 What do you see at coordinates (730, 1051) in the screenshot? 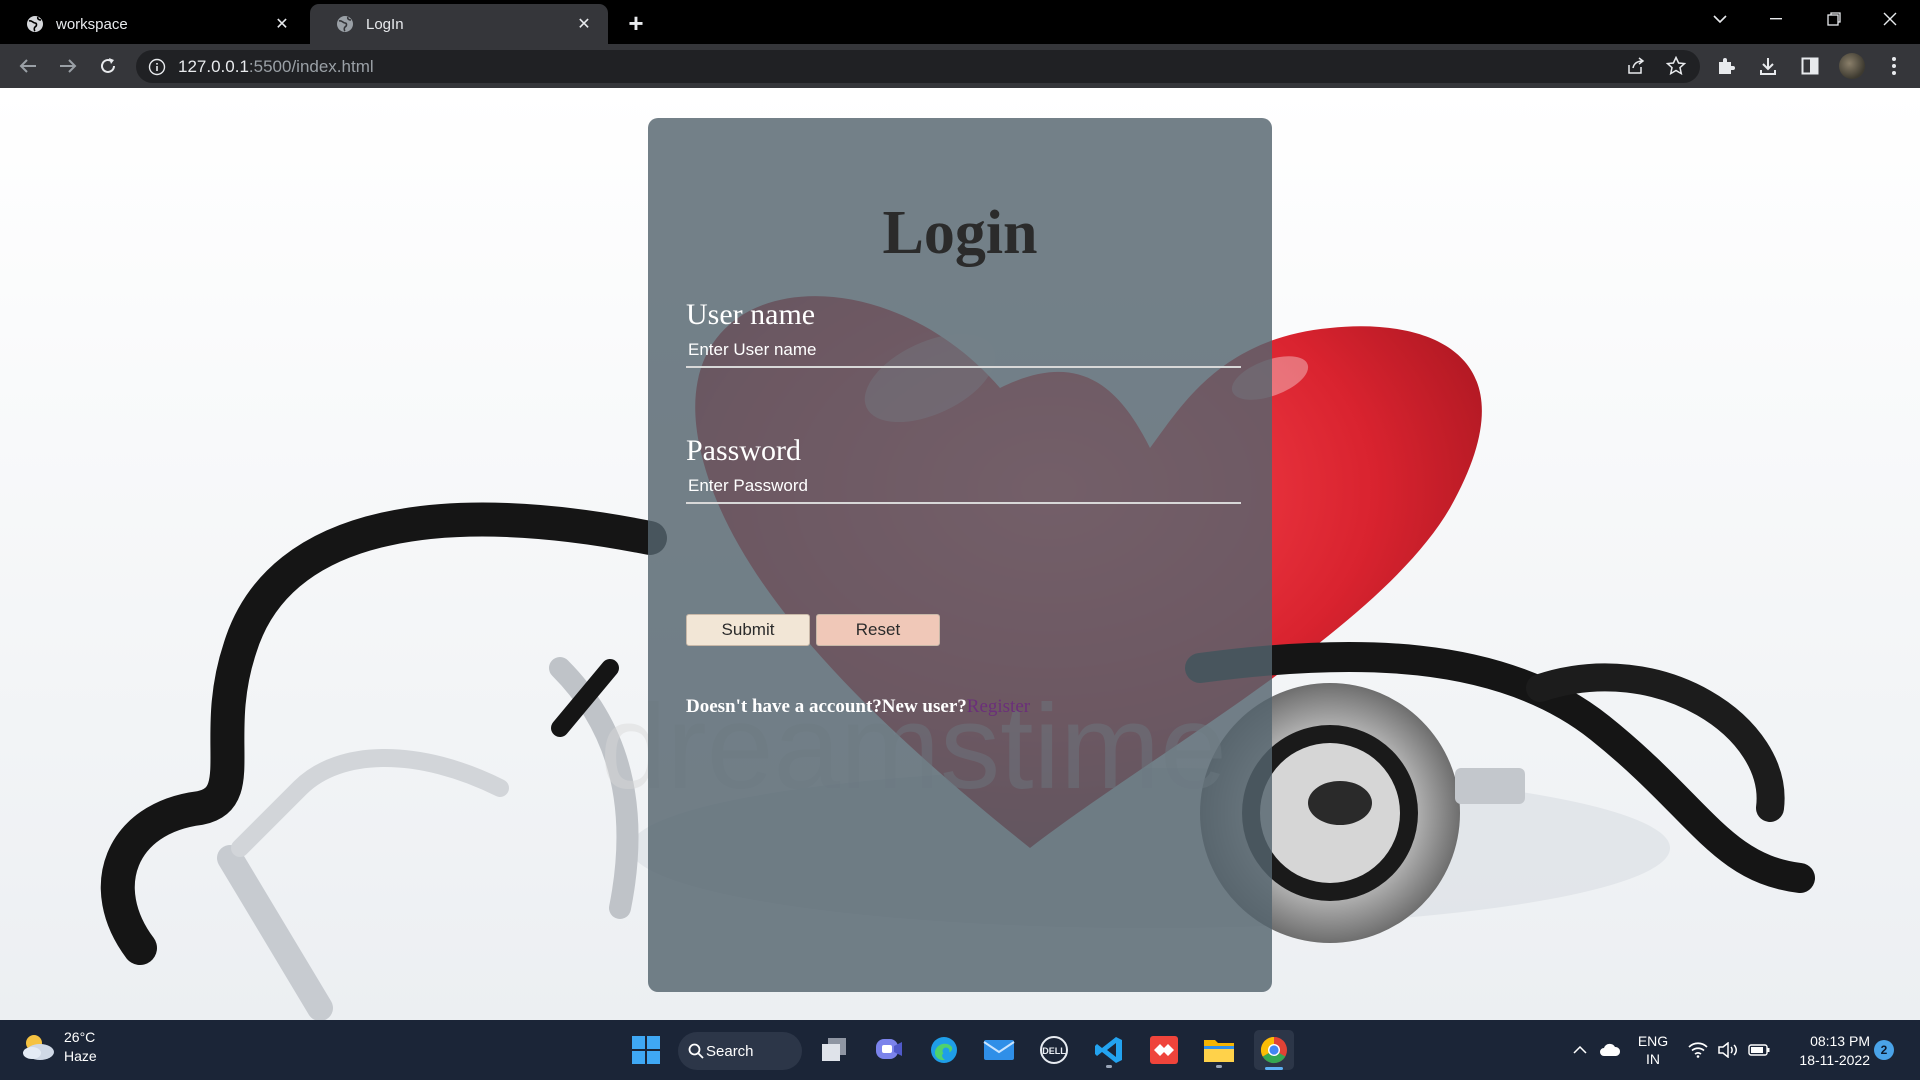
I see `search-label: Search` at bounding box center [730, 1051].